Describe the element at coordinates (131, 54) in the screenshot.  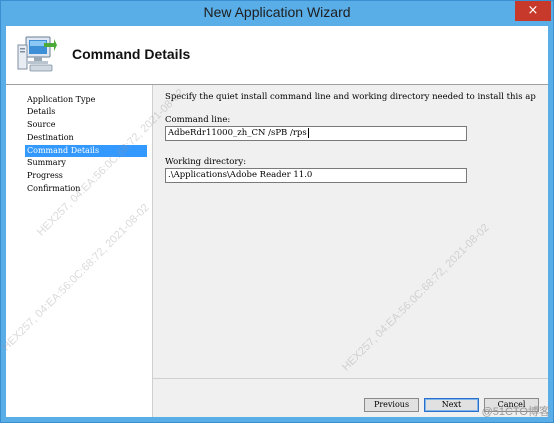
I see `page-title: Command Details` at that location.